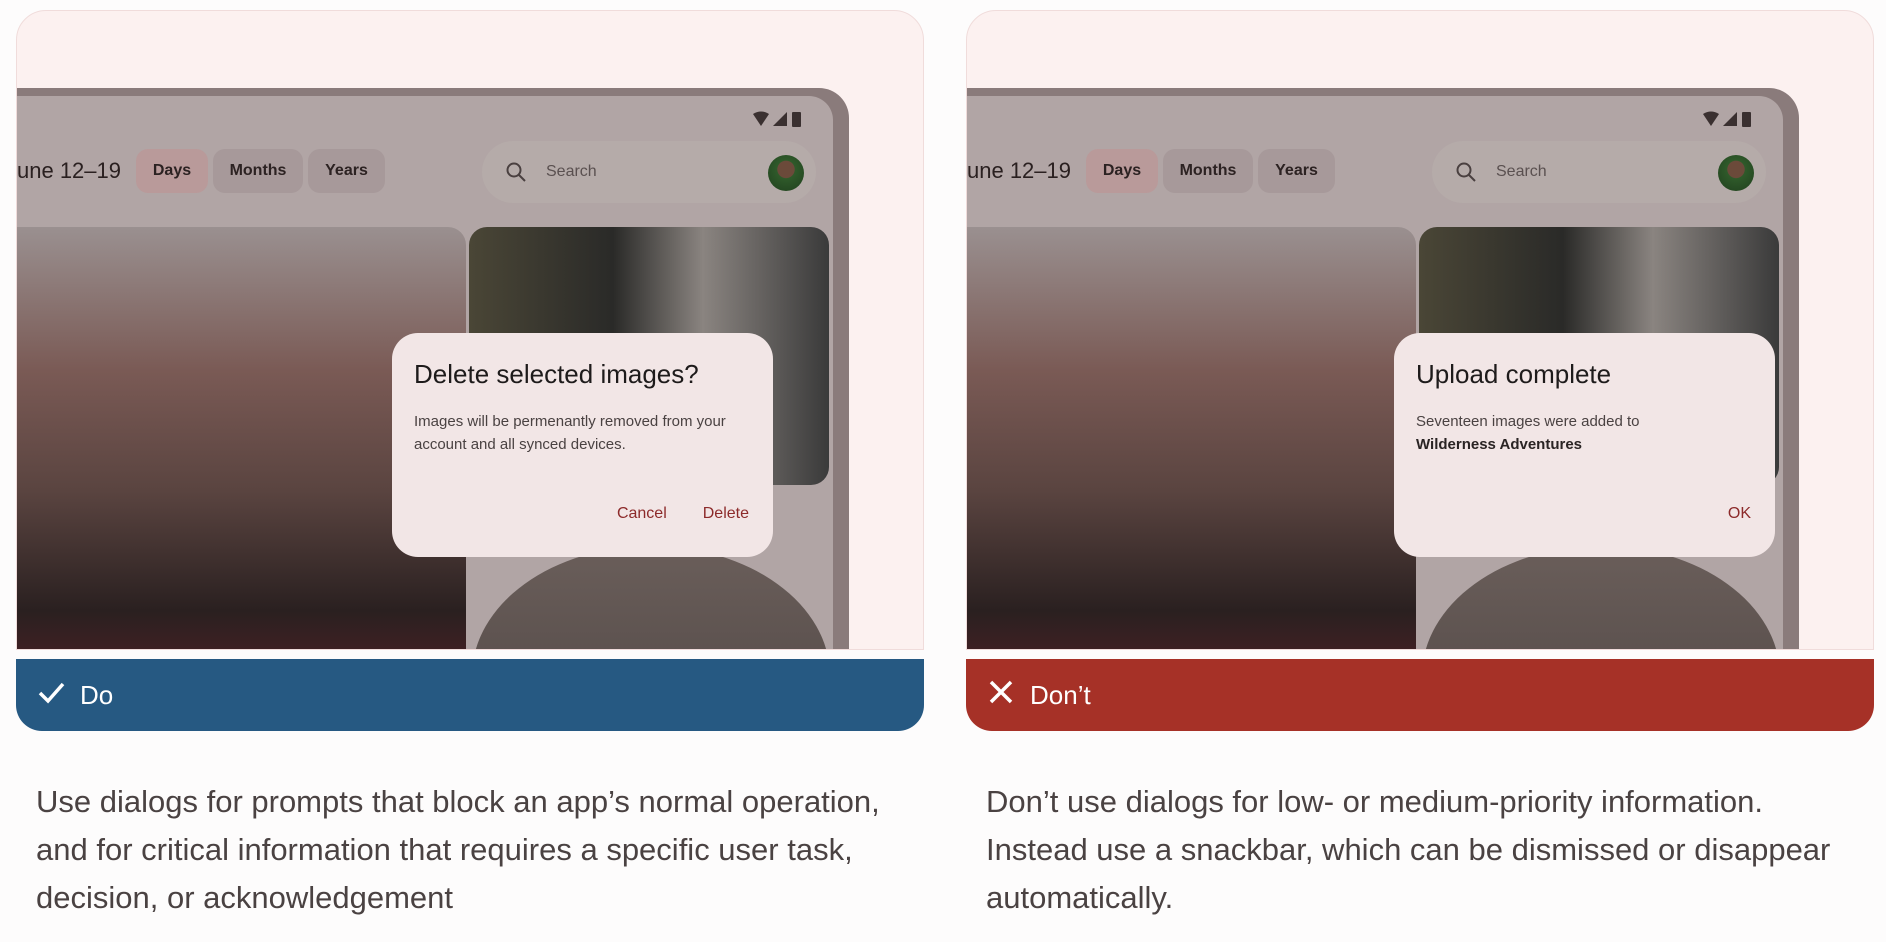 The image size is (1886, 942). What do you see at coordinates (1420, 695) in the screenshot?
I see `guideline-banner: Don’t` at bounding box center [1420, 695].